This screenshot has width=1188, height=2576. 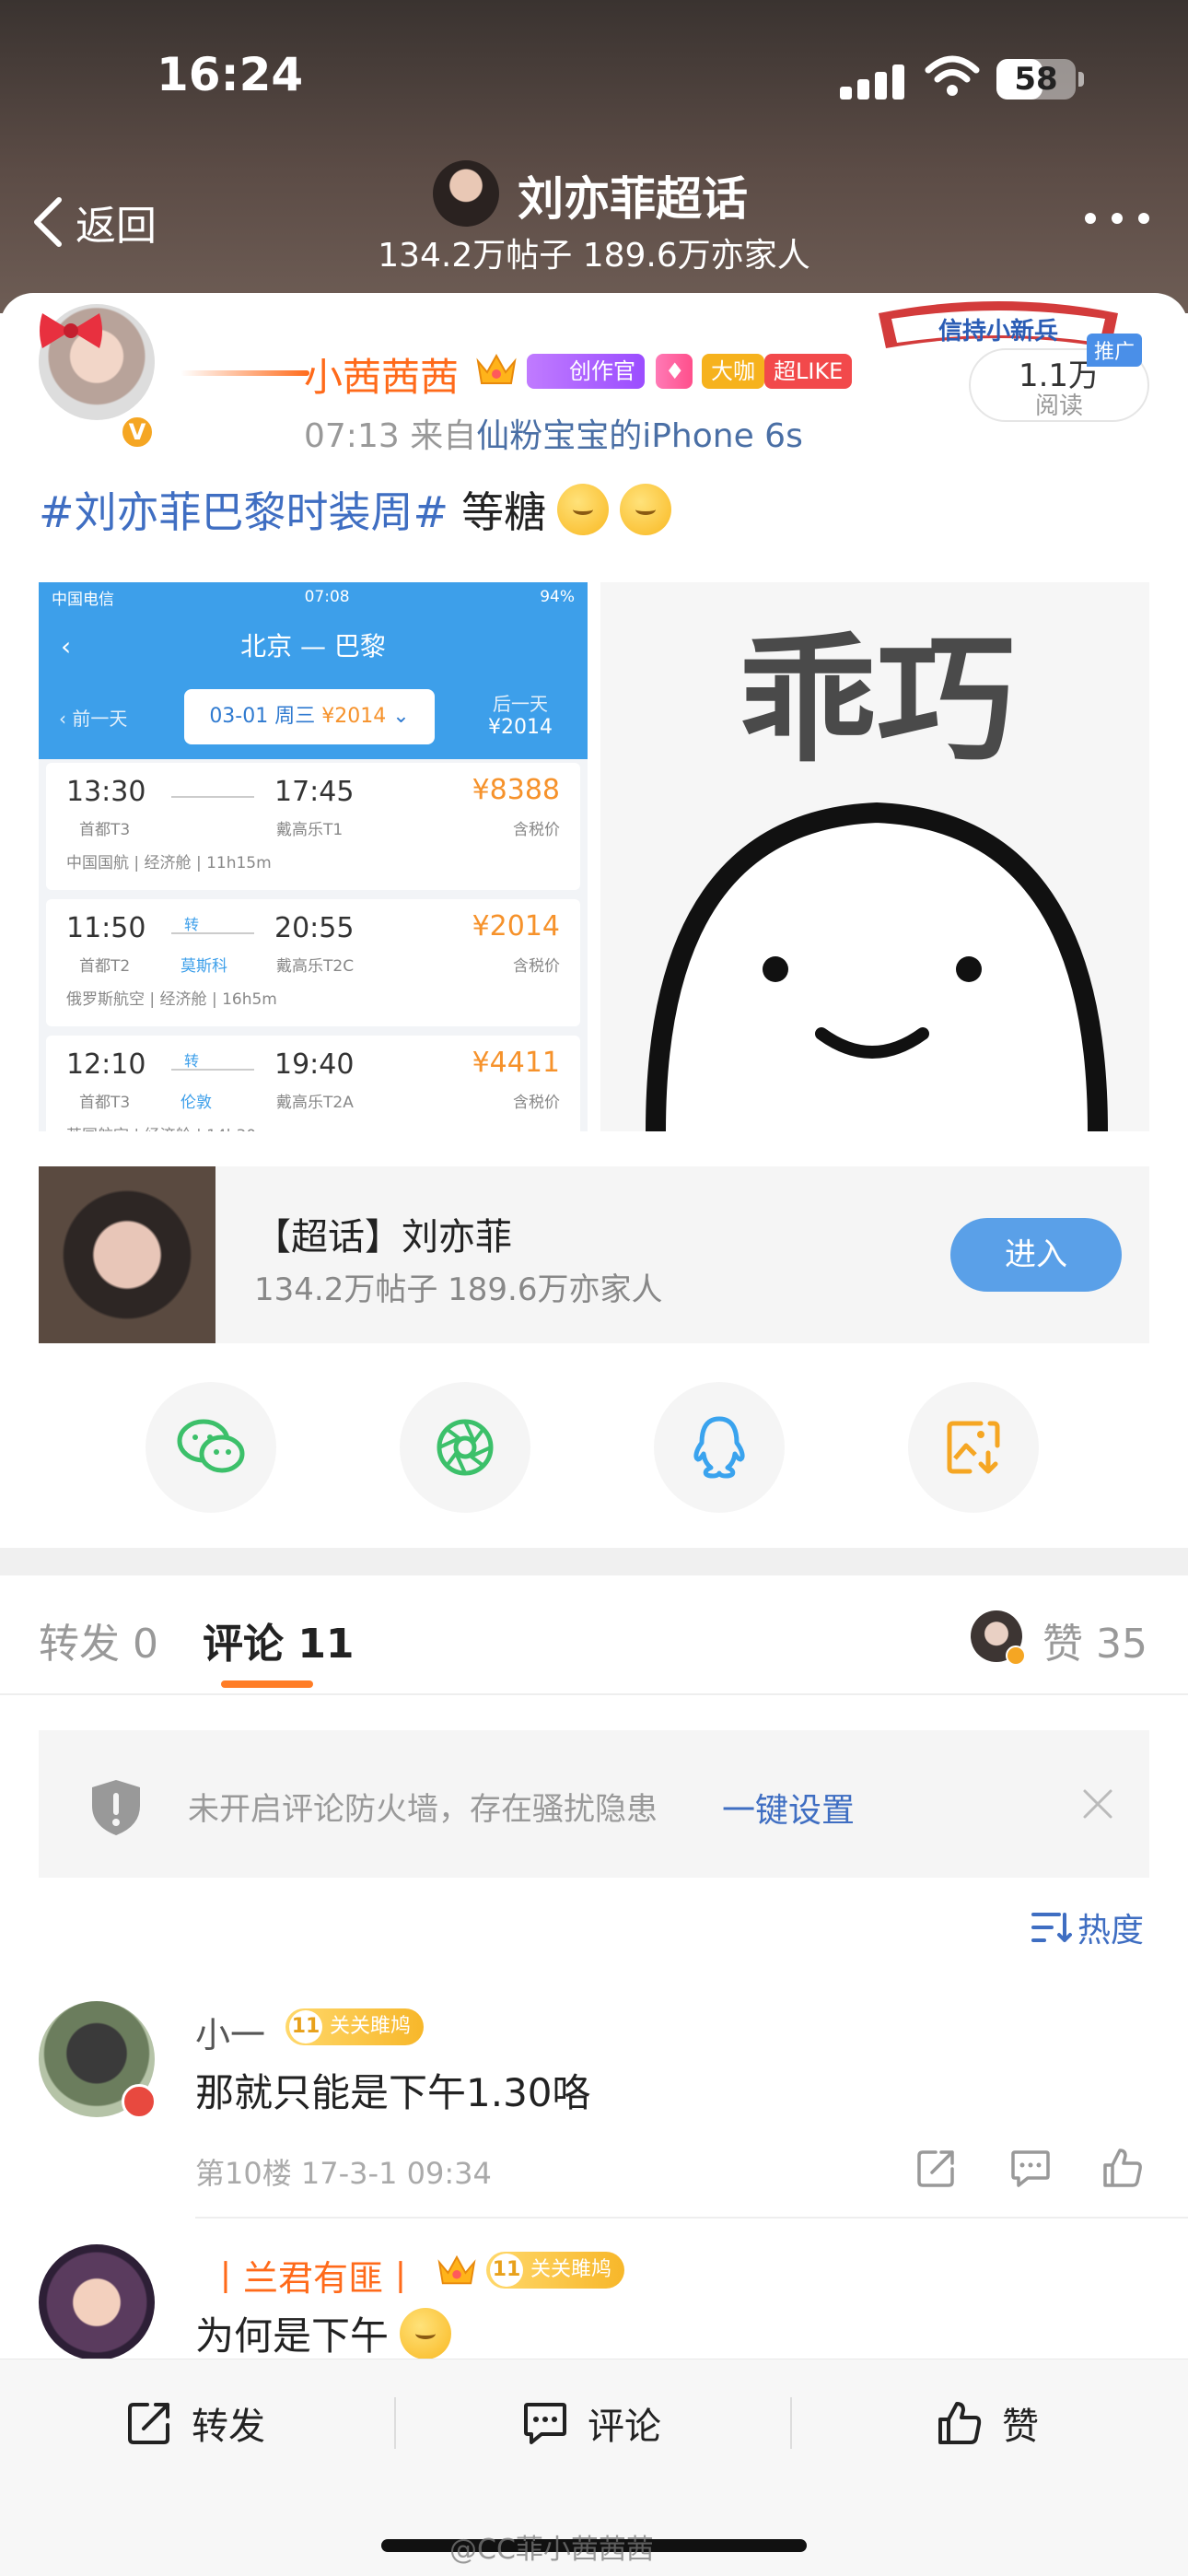 What do you see at coordinates (267, 1684) in the screenshot?
I see `active-tab-indicator` at bounding box center [267, 1684].